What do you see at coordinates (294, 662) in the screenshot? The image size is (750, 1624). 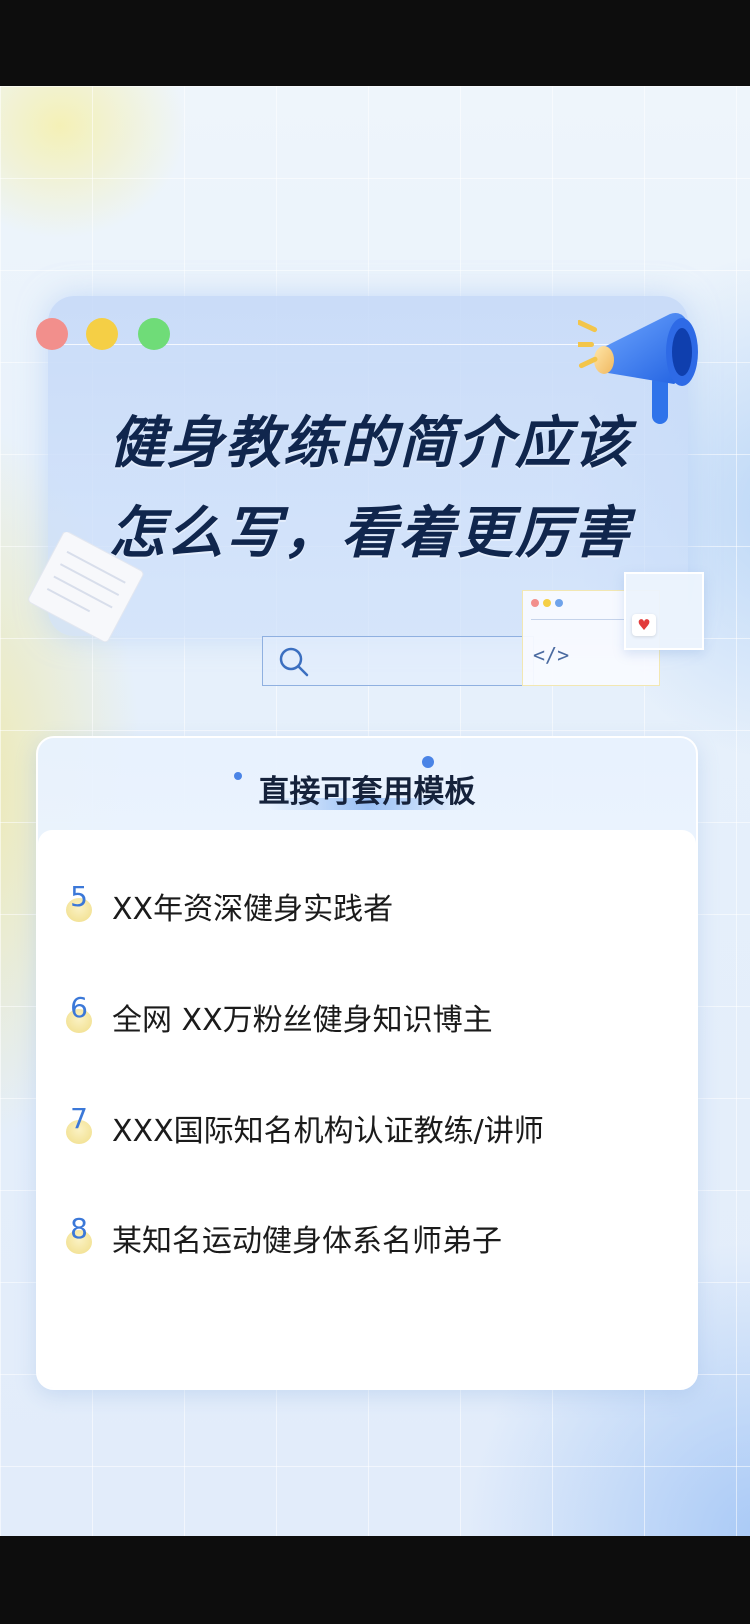 I see `search-icon` at bounding box center [294, 662].